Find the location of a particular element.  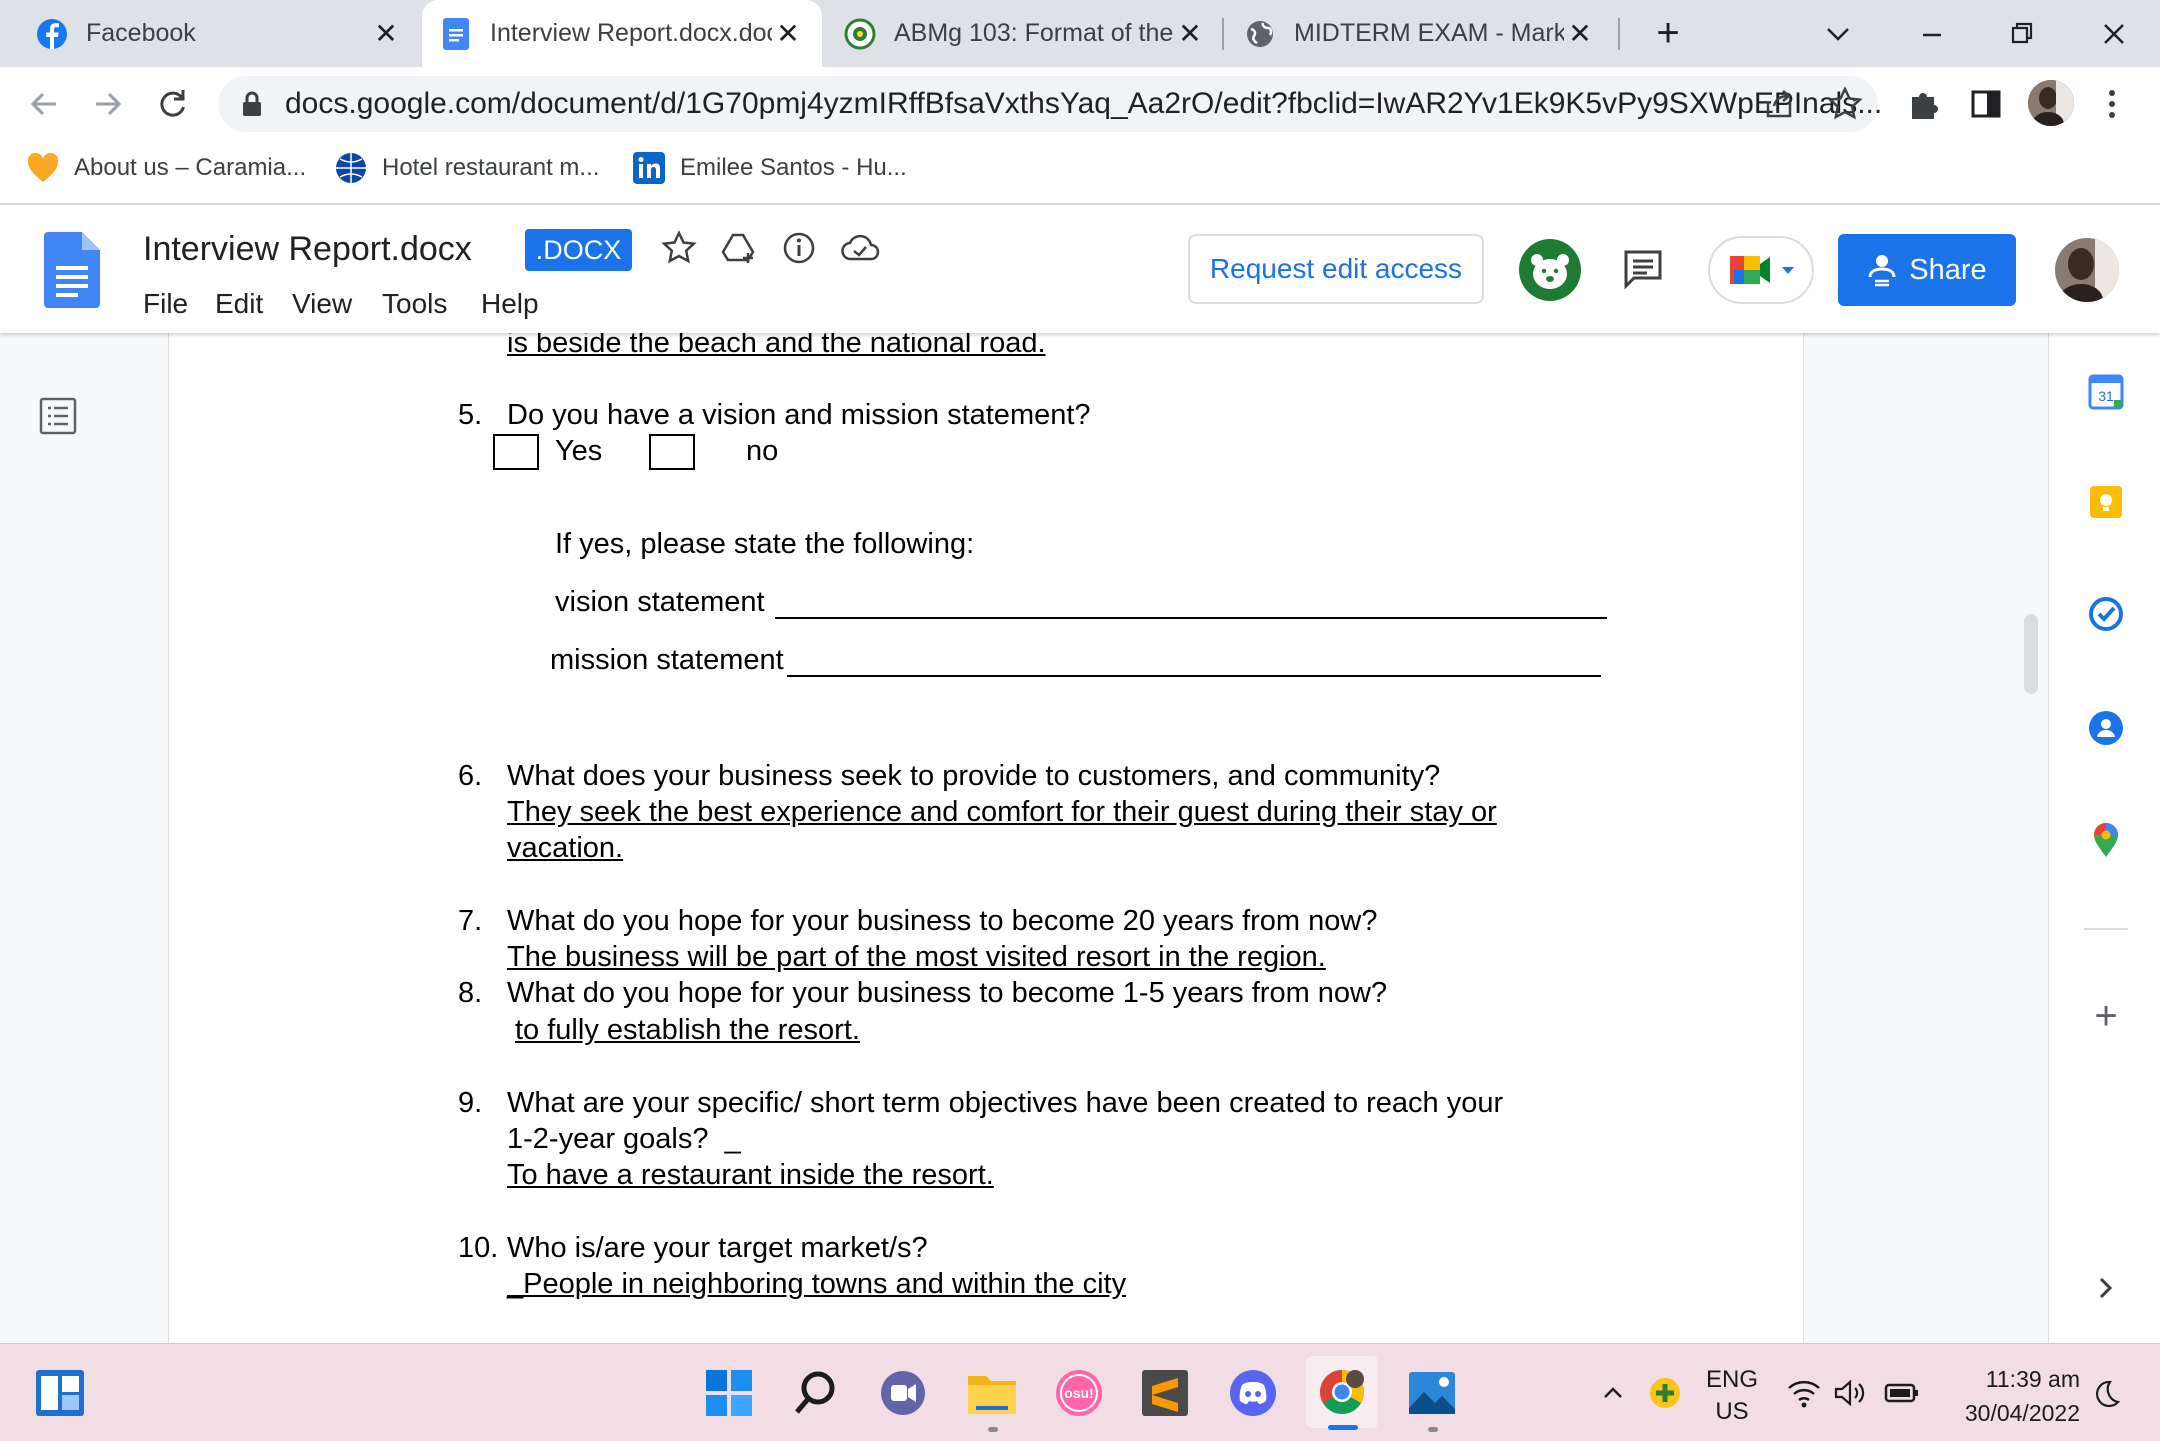

restore-window-icon is located at coordinates (2022, 34).